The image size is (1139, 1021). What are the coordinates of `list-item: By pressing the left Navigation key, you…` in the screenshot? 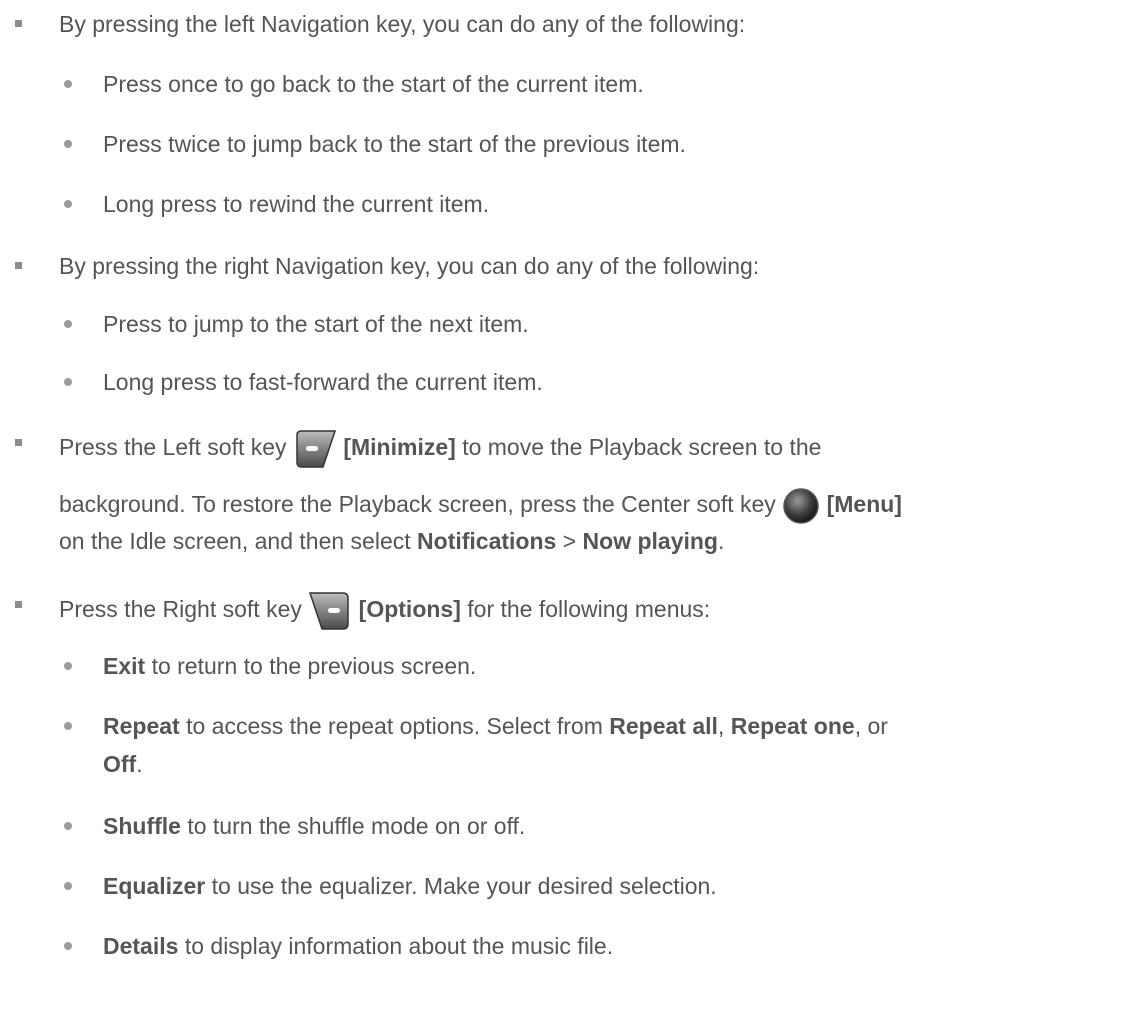 It's located at (402, 24).